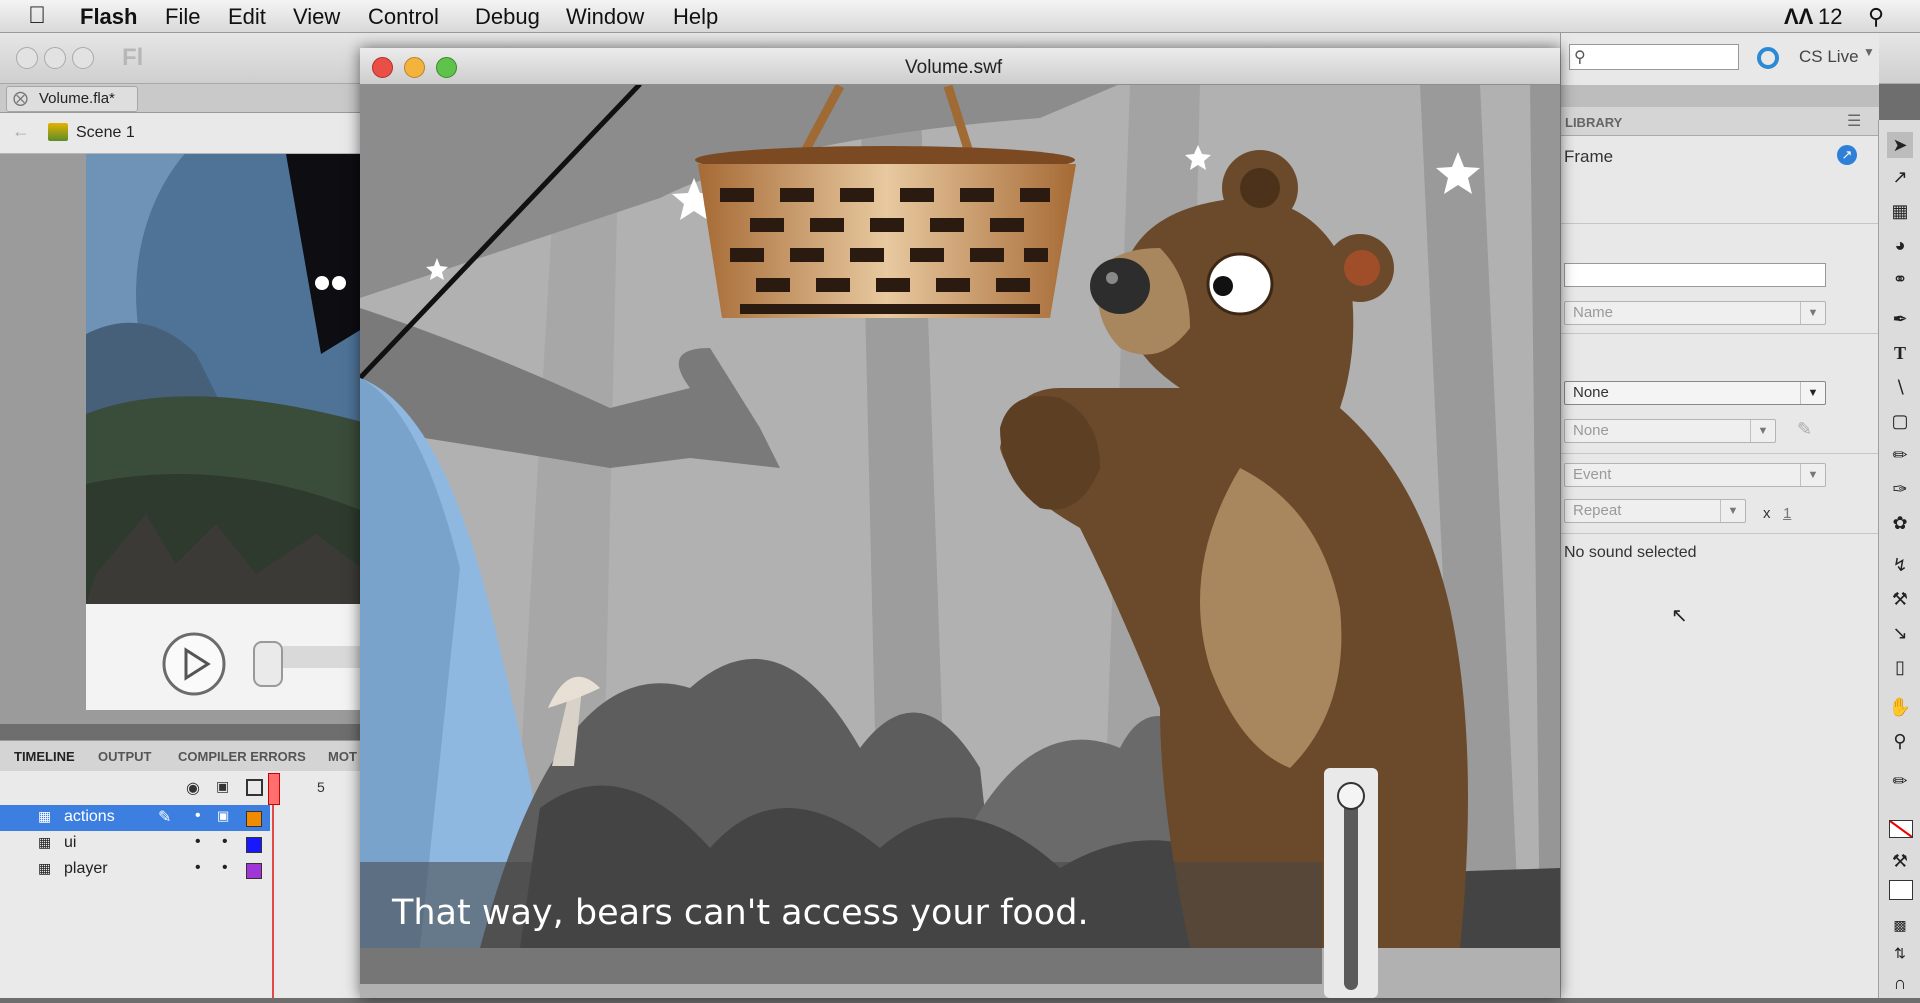 The height and width of the screenshot is (1003, 1920). Describe the element at coordinates (135, 844) in the screenshot. I see `layer-row-ui: ▦ ui • •` at that location.